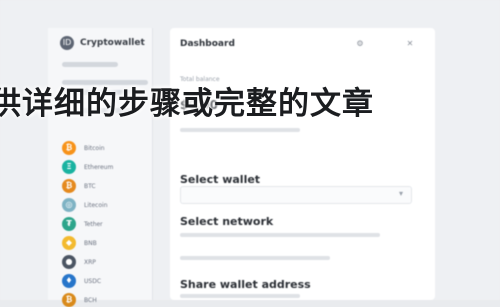 Image resolution: width=500 pixels, height=307 pixels. I want to click on coin-list-item: ♦ USDC, so click(81, 281).